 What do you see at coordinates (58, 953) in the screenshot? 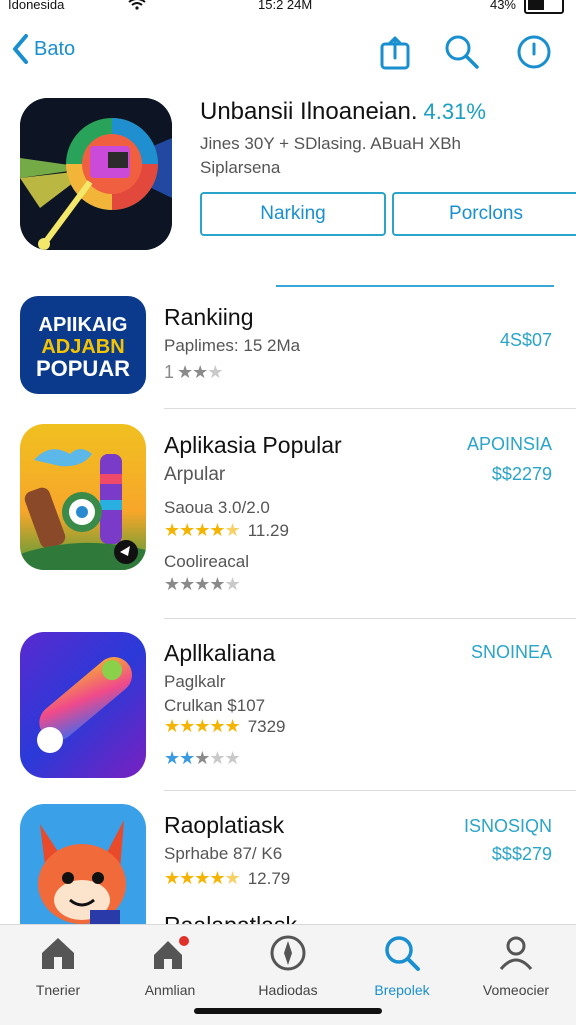
I see `home-icon` at bounding box center [58, 953].